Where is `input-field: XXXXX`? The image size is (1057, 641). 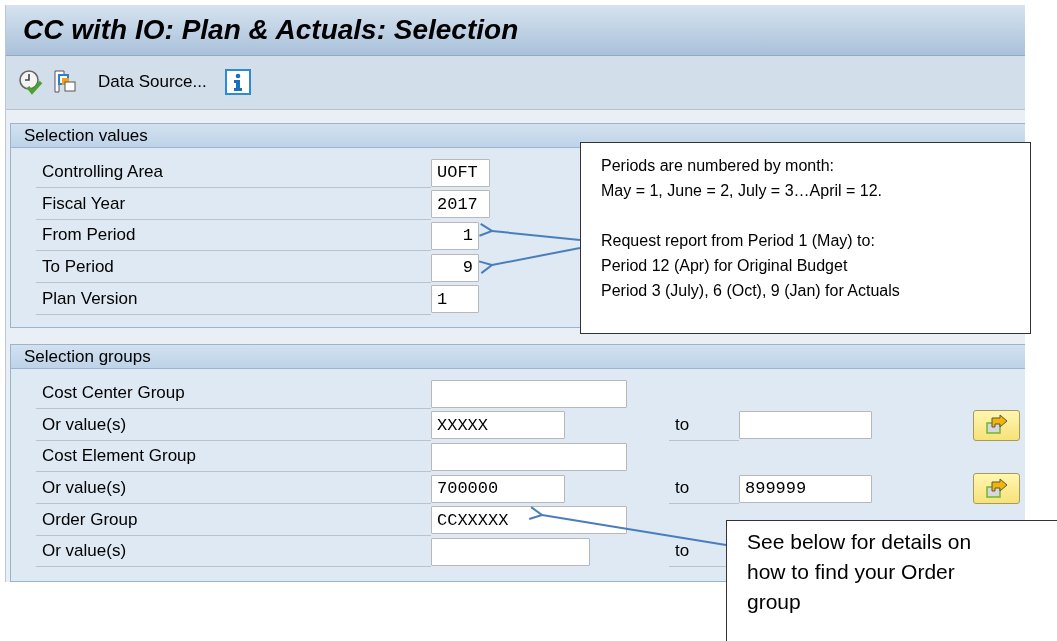 input-field: XXXXX is located at coordinates (498, 425).